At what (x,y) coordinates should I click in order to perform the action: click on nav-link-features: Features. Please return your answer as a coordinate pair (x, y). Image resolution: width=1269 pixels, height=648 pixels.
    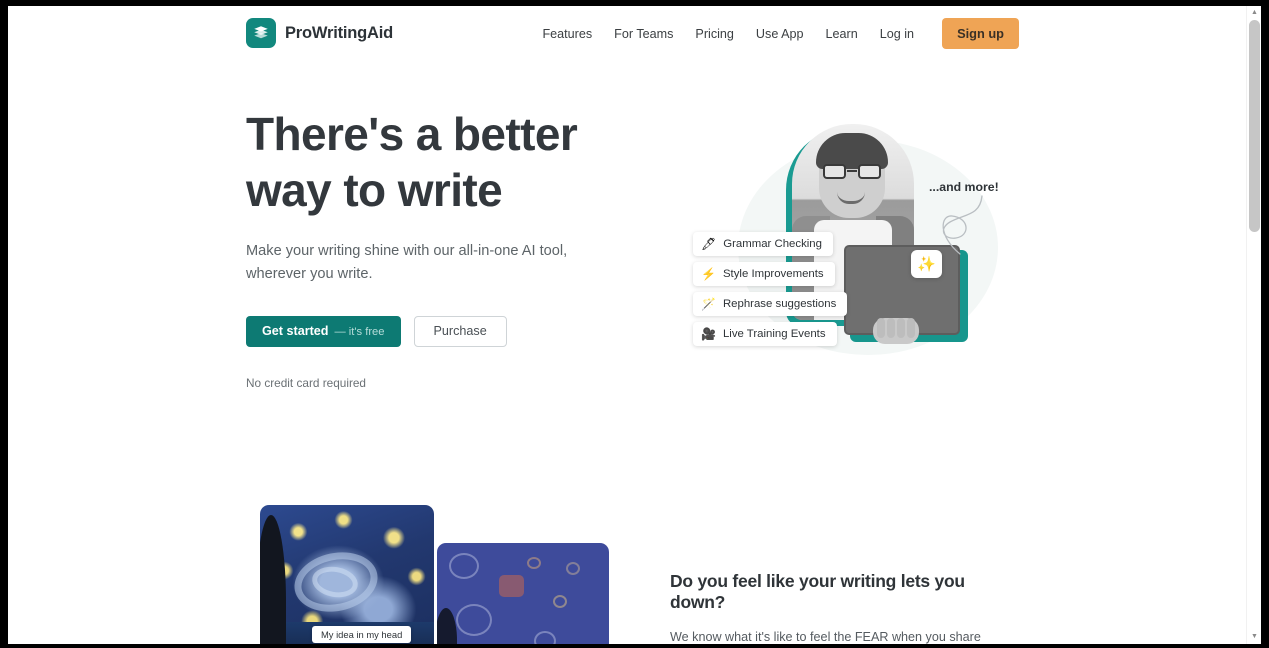
    Looking at the image, I should click on (567, 34).